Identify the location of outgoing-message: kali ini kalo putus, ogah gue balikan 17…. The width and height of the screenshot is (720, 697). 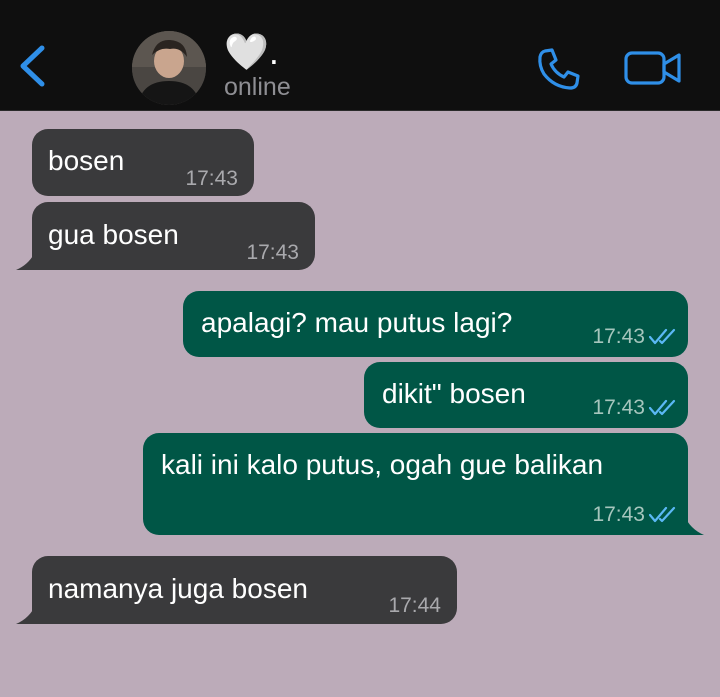
(423, 484).